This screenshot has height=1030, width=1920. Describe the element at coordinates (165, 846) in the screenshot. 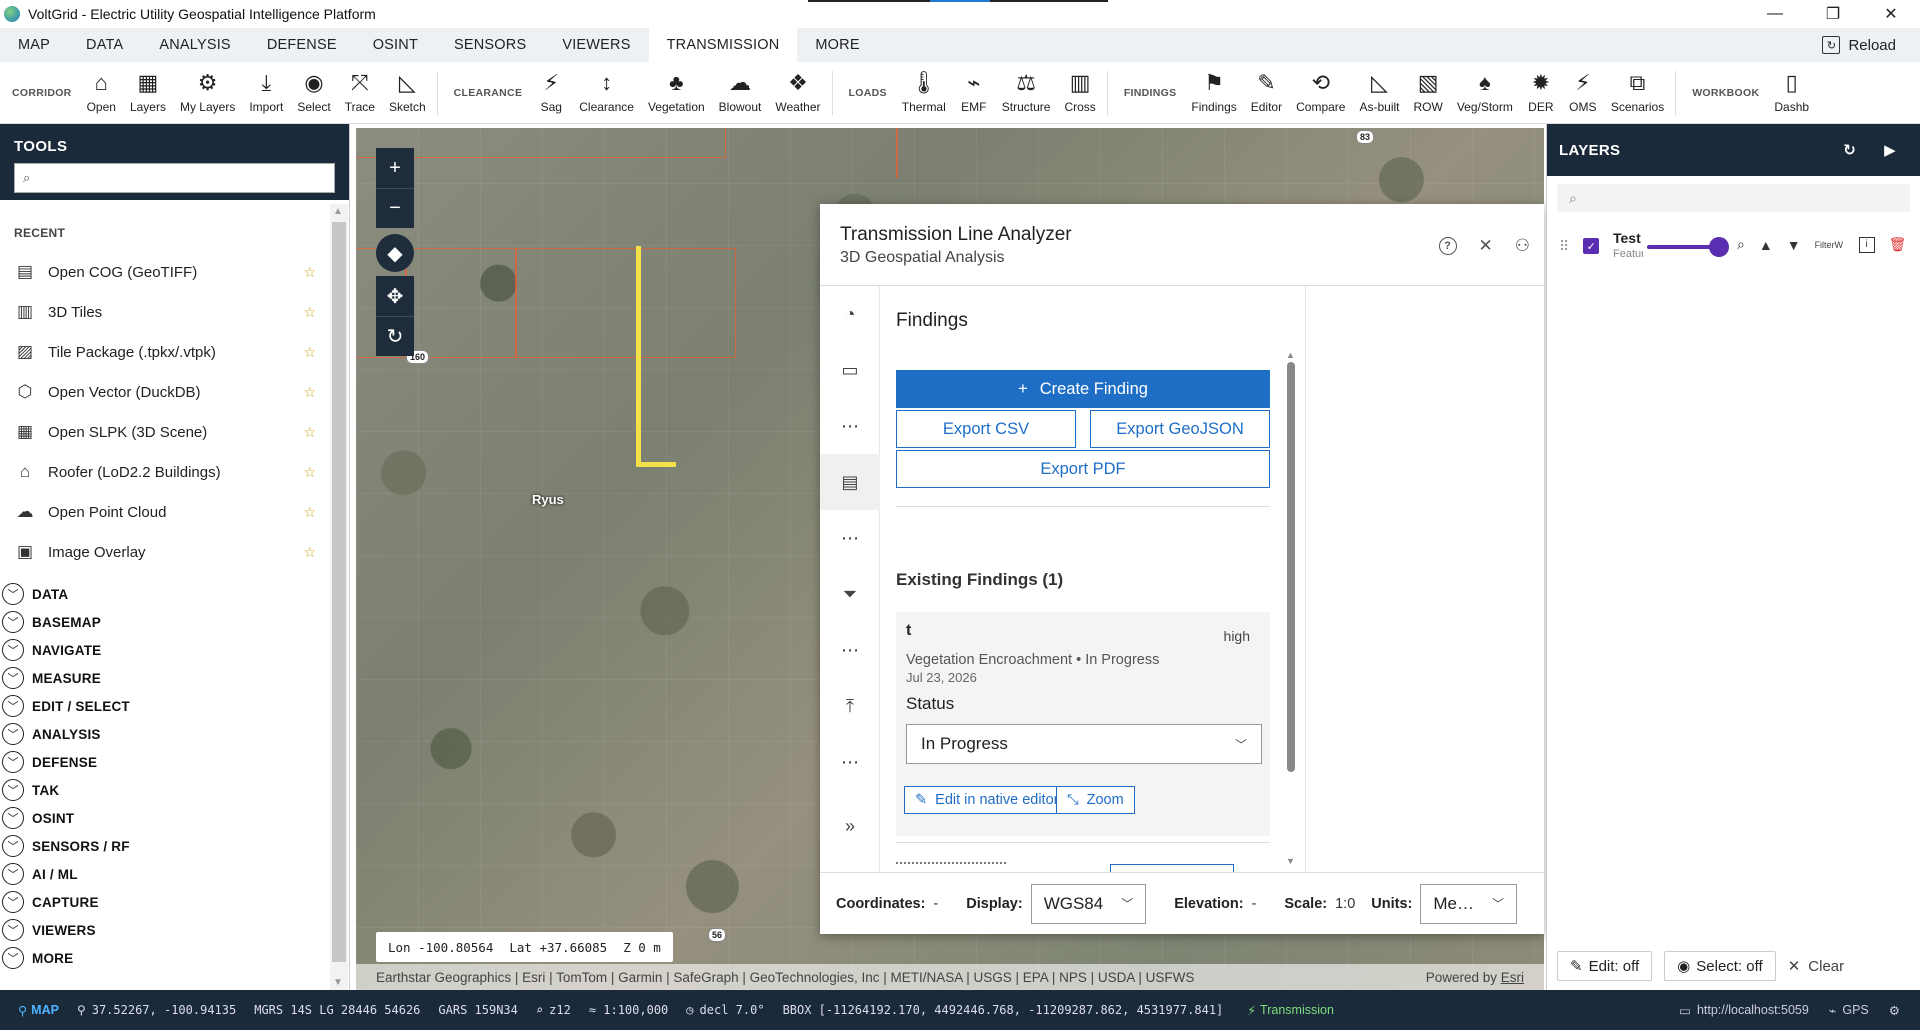

I see `tool-section: ﹀ SENSORS / RF` at that location.